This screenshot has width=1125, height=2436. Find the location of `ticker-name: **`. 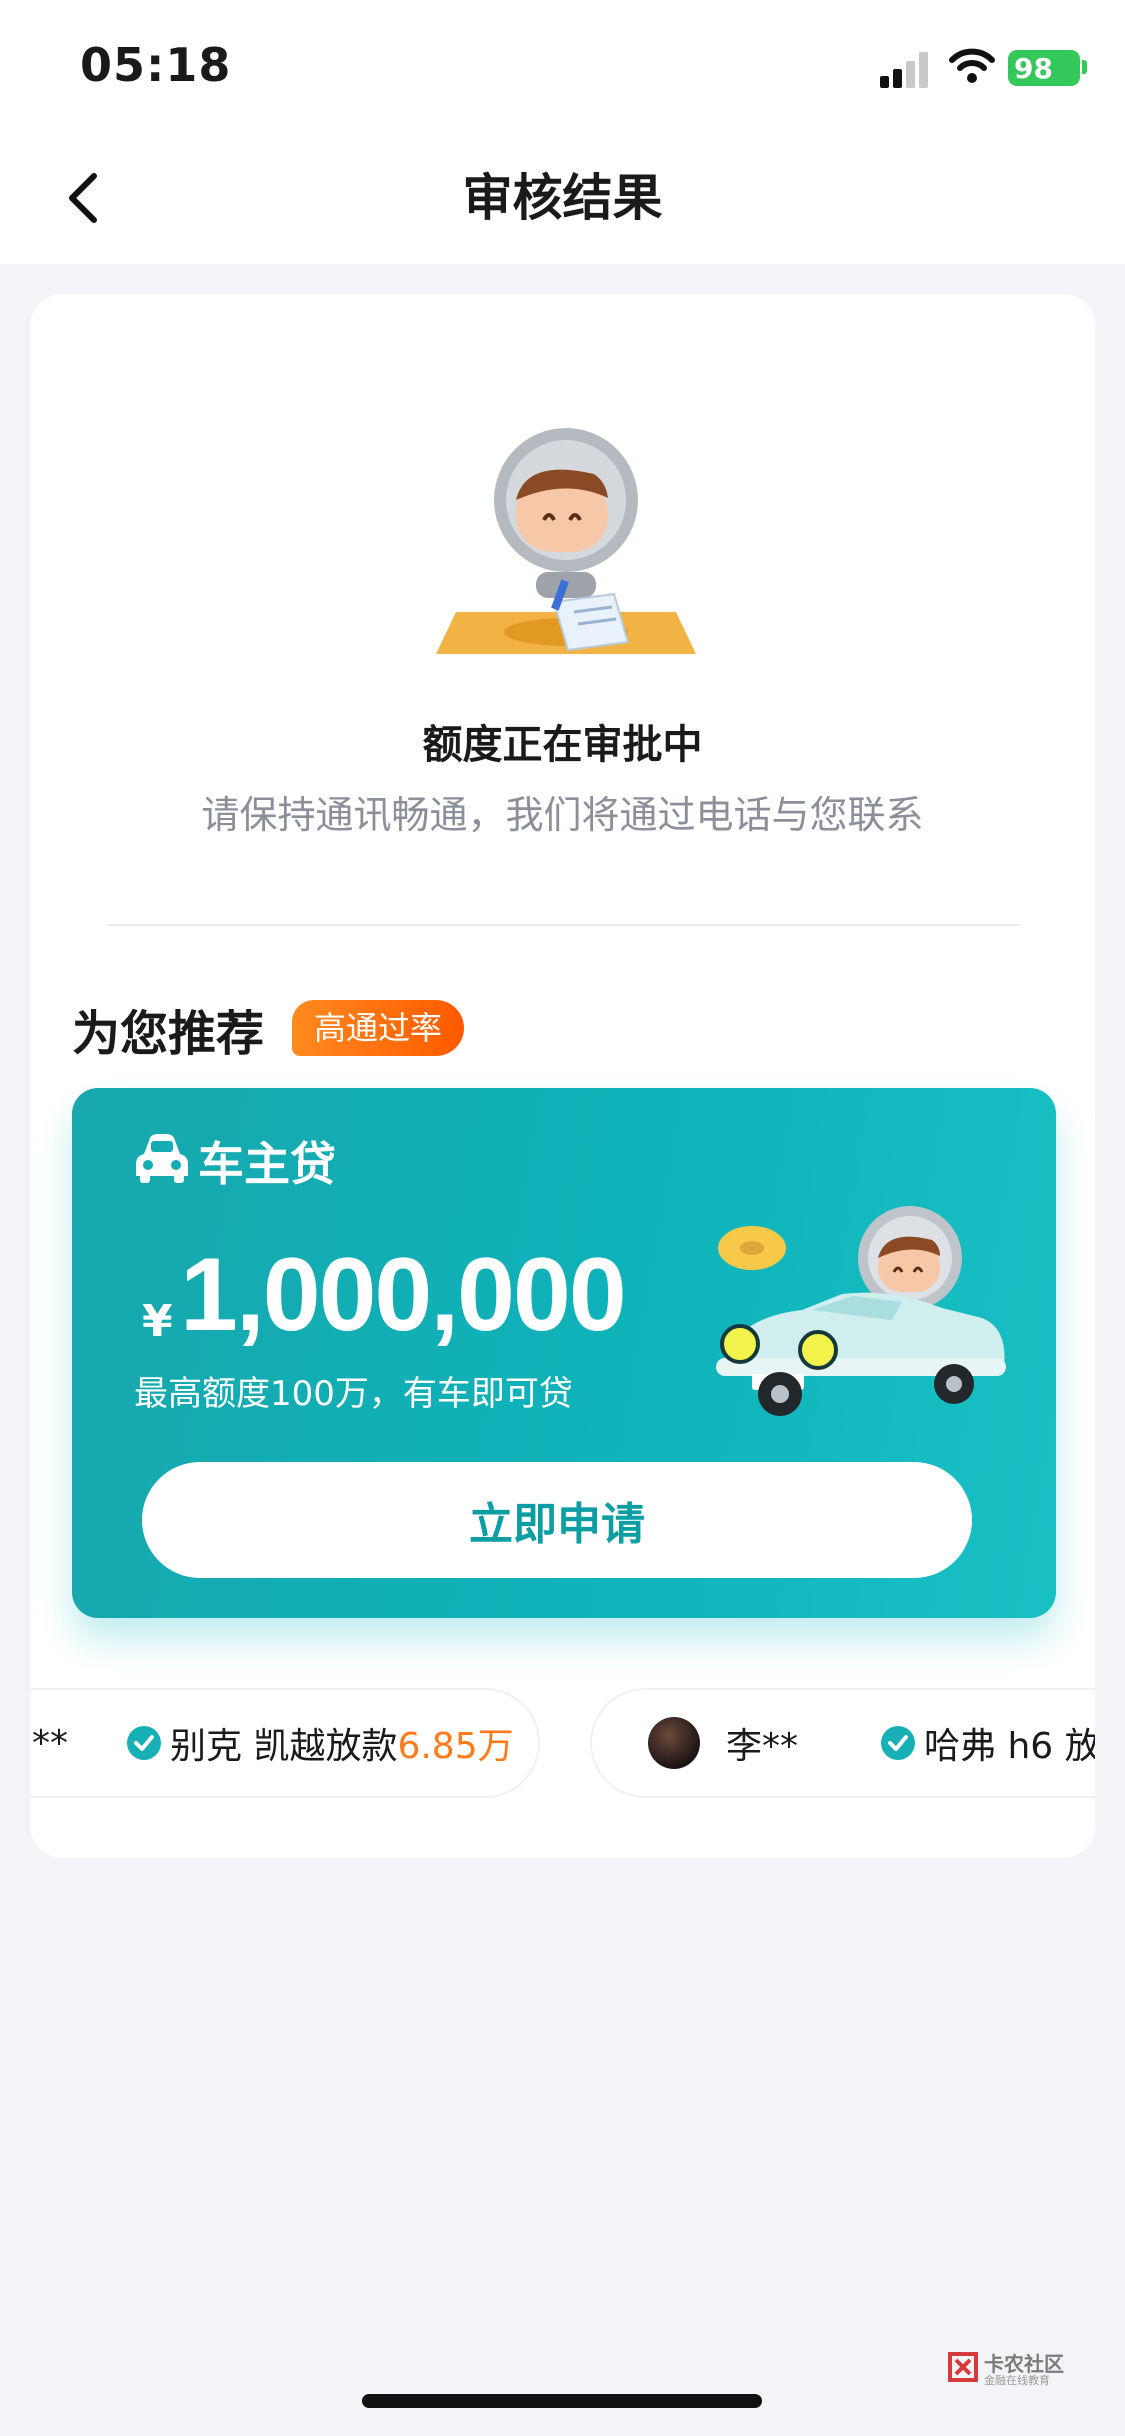

ticker-name: ** is located at coordinates (50, 1743).